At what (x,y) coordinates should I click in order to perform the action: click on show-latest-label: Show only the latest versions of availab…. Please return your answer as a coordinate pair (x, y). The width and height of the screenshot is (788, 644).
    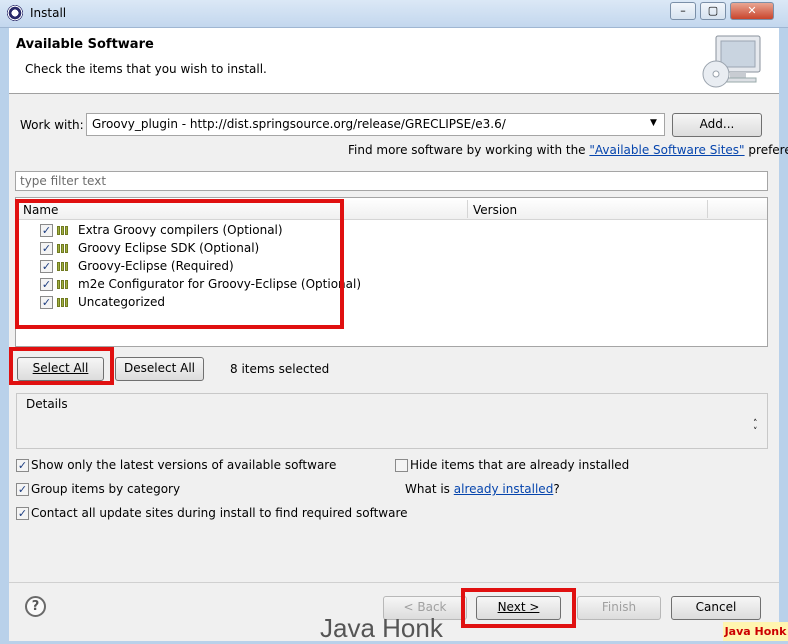
    Looking at the image, I should click on (183, 465).